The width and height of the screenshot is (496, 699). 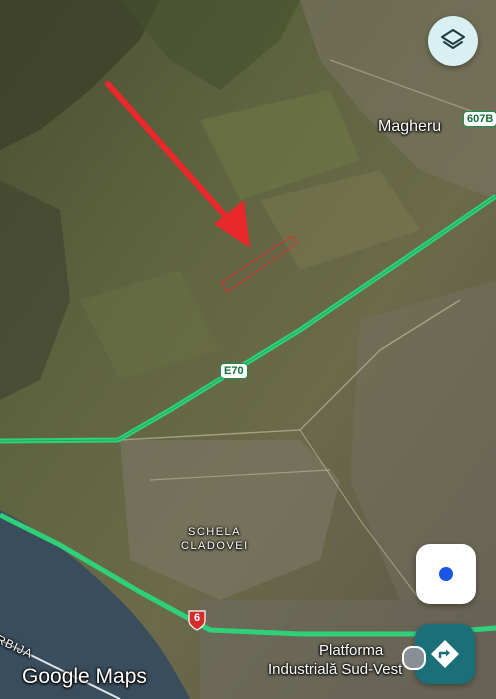 I want to click on road-shield-6: 6, so click(x=197, y=620).